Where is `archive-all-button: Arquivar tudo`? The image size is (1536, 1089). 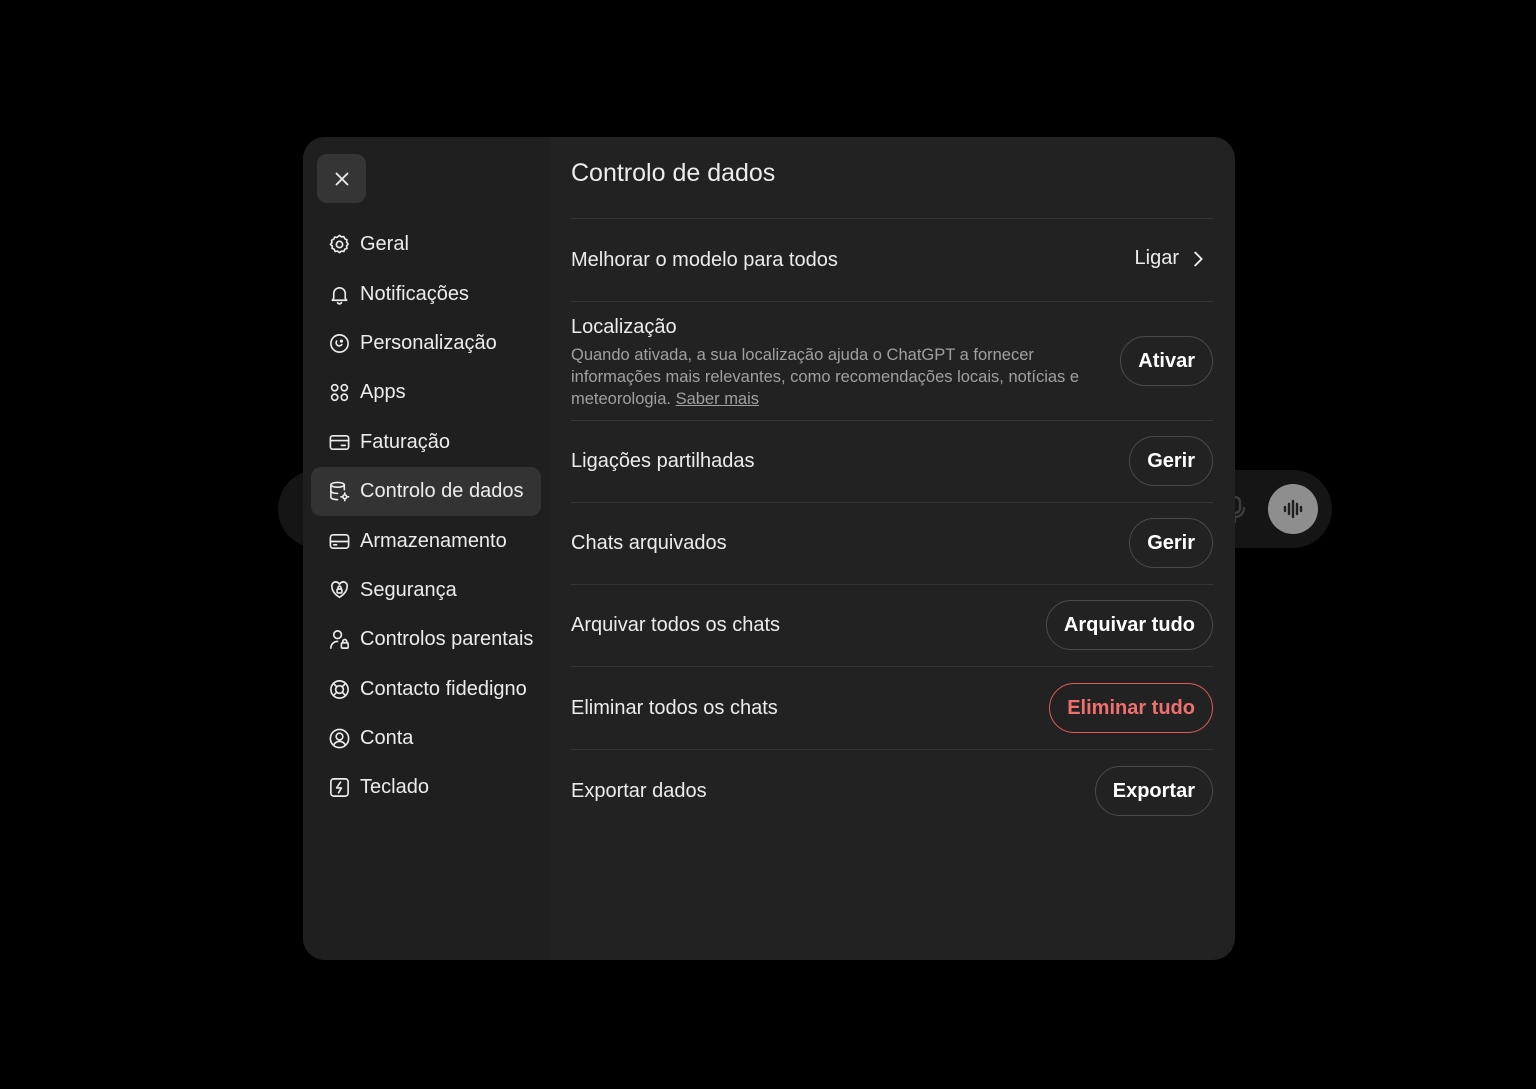 archive-all-button: Arquivar tudo is located at coordinates (1129, 625).